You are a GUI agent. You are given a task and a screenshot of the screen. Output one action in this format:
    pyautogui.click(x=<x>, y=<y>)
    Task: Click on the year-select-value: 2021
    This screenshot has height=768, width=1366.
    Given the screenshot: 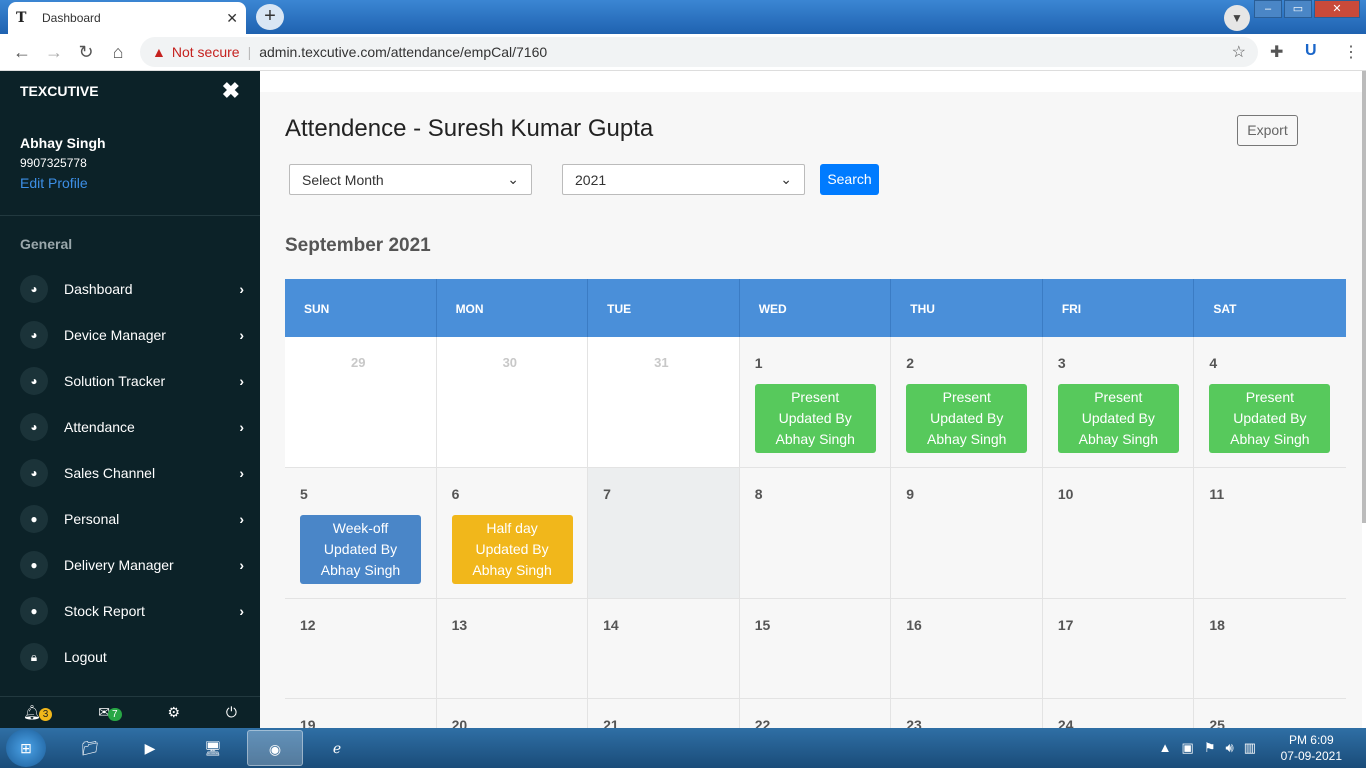 What is the action you would take?
    pyautogui.click(x=591, y=179)
    